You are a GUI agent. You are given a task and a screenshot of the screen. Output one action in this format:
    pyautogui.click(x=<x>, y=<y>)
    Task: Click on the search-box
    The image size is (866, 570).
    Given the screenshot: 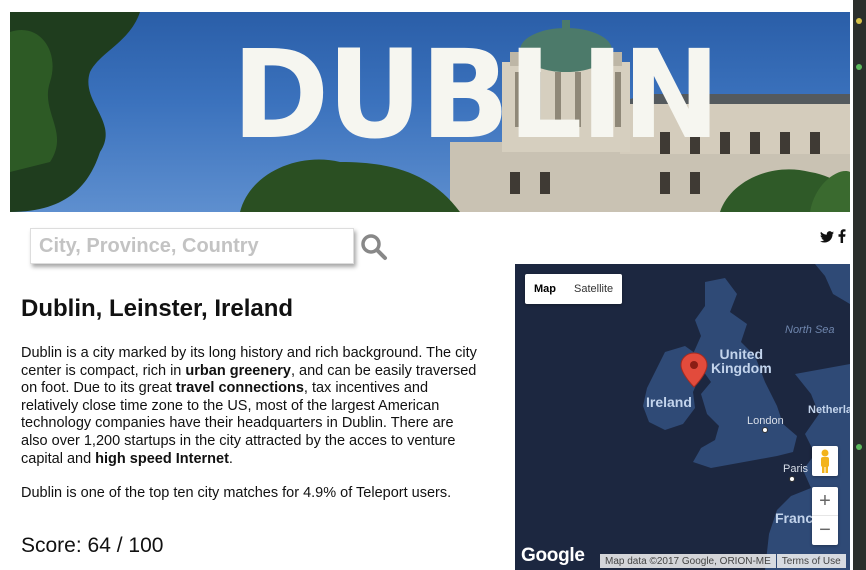 What is the action you would take?
    pyautogui.click(x=192, y=246)
    